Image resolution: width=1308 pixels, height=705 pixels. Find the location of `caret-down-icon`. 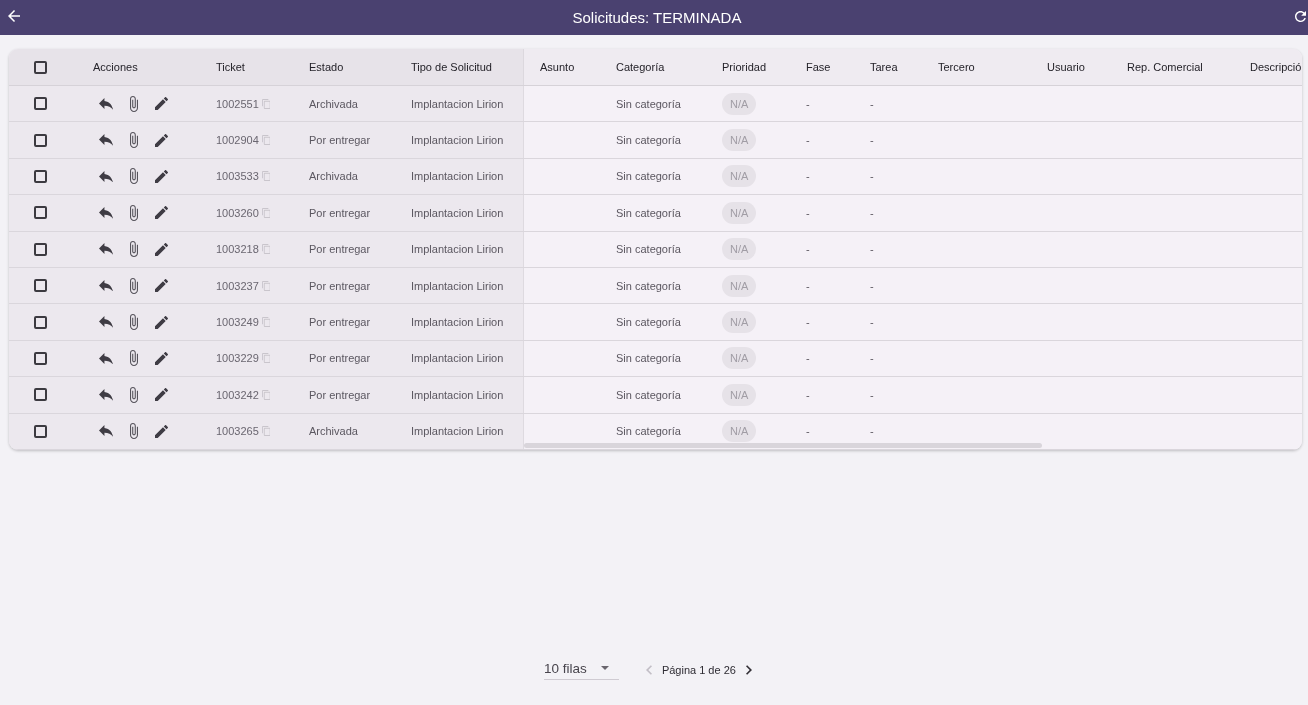

caret-down-icon is located at coordinates (604, 668).